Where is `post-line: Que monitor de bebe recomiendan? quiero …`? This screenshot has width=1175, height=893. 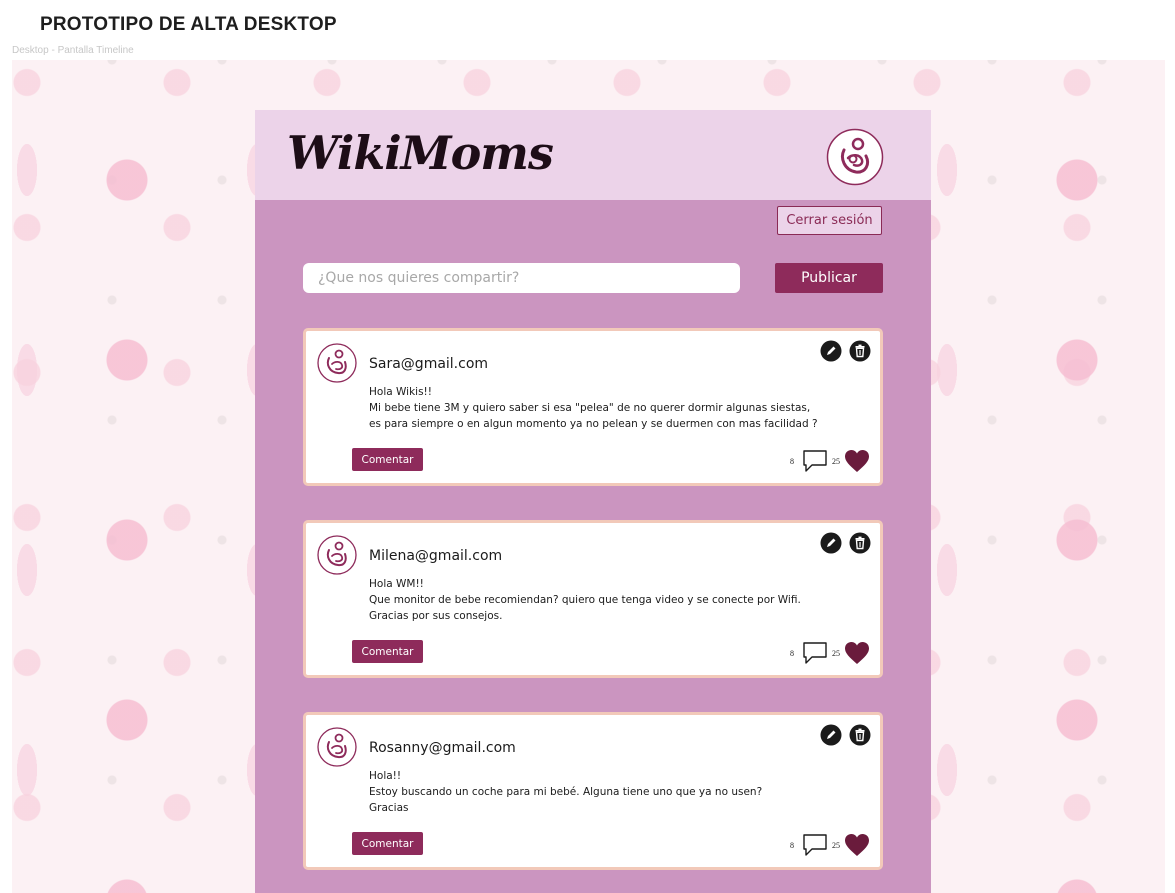
post-line: Que monitor de bebe recomiendan? quiero … is located at coordinates (585, 600).